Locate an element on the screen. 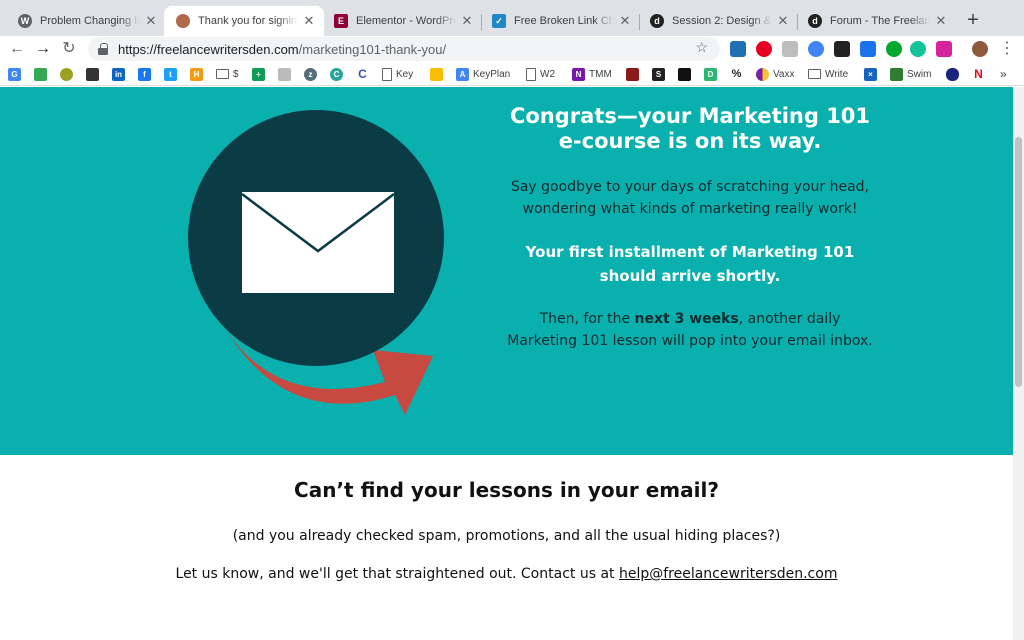 This screenshot has height=640, width=1024. bookmark-h: H is located at coordinates (198, 74).